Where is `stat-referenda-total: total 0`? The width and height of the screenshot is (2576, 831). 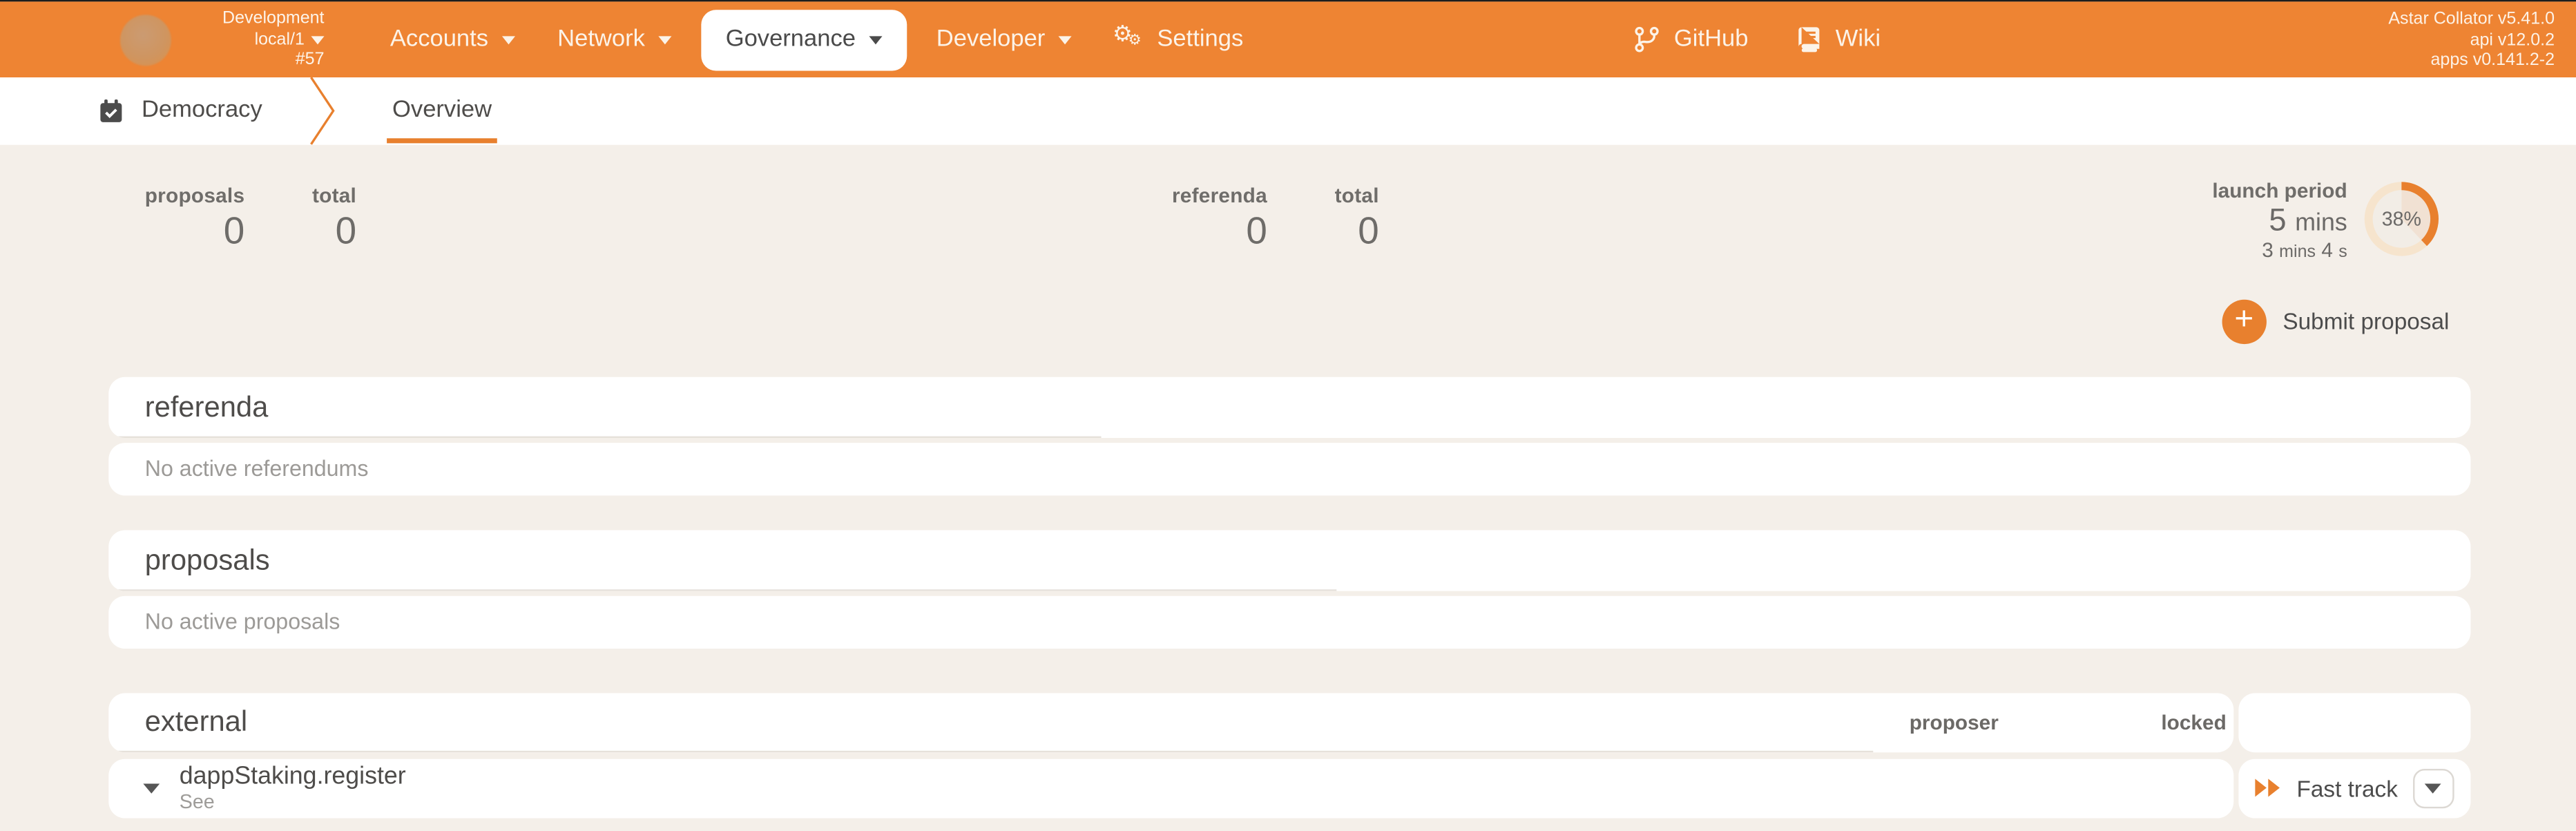 stat-referenda-total: total 0 is located at coordinates (1356, 217).